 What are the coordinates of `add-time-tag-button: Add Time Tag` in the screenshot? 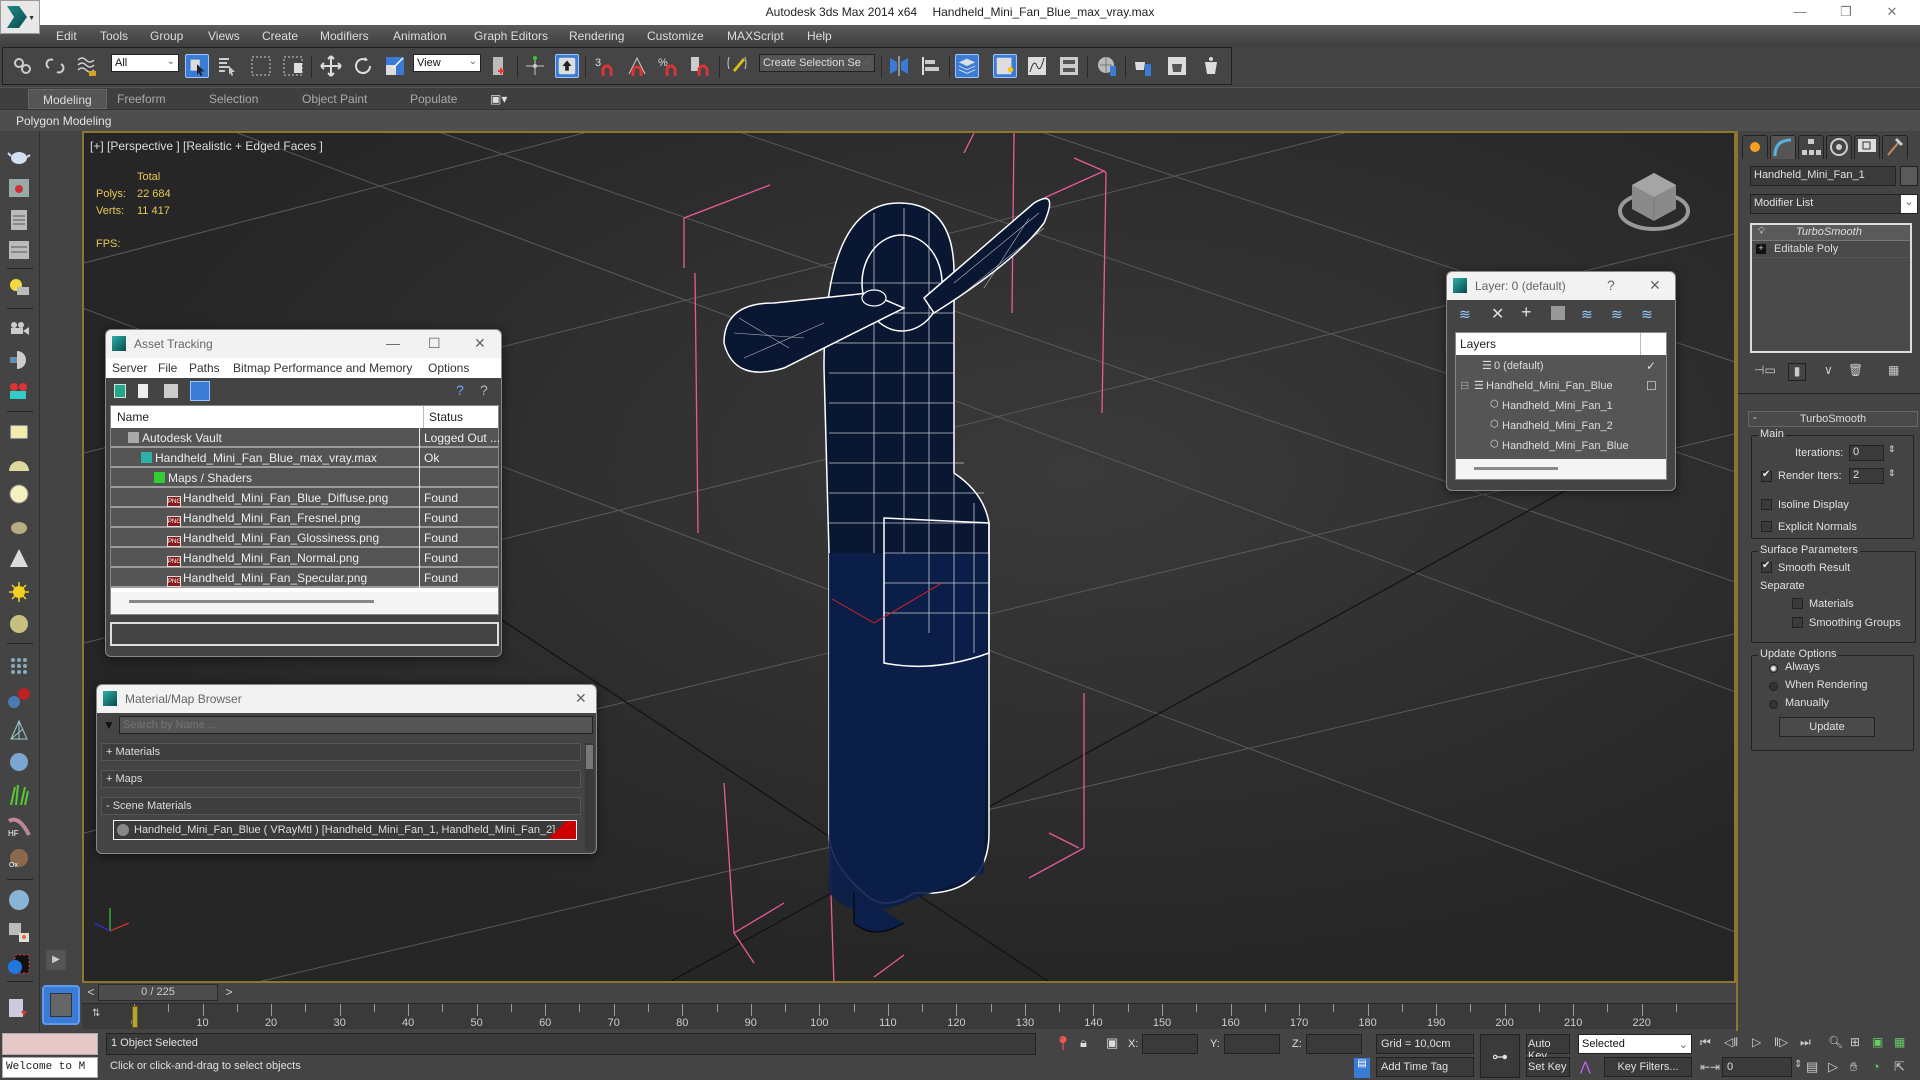 It's located at (1425, 1067).